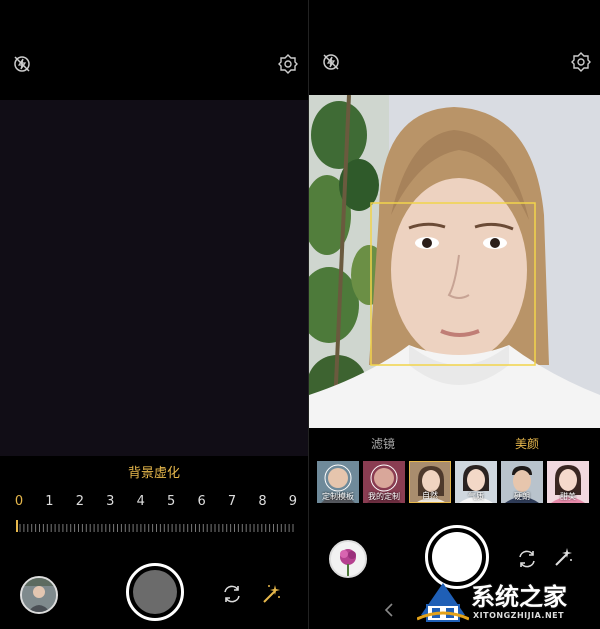 The image size is (600, 629). Describe the element at coordinates (476, 496) in the screenshot. I see `preset-label: 气质` at that location.